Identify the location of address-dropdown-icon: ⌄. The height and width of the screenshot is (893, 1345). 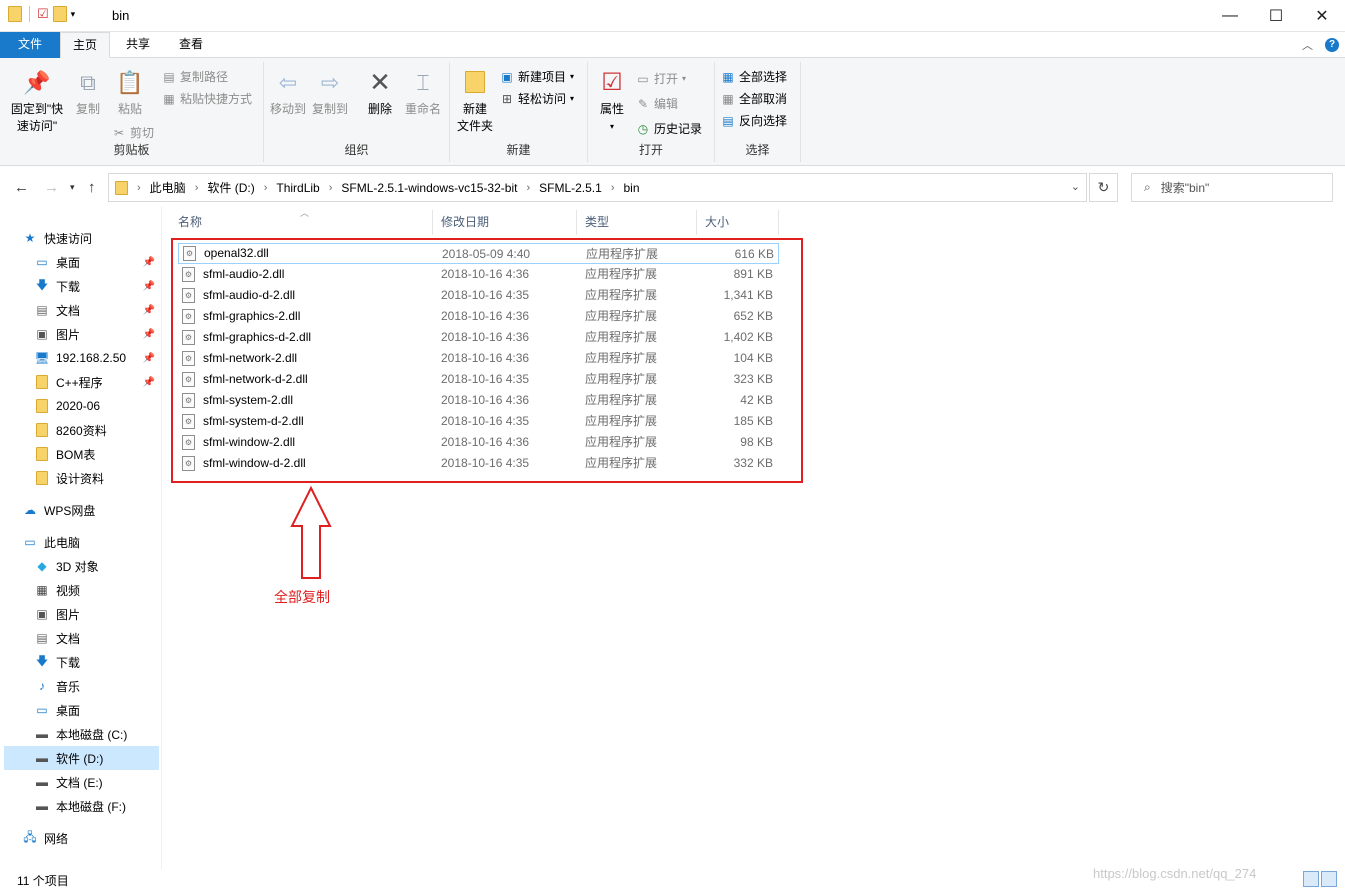
(1075, 186).